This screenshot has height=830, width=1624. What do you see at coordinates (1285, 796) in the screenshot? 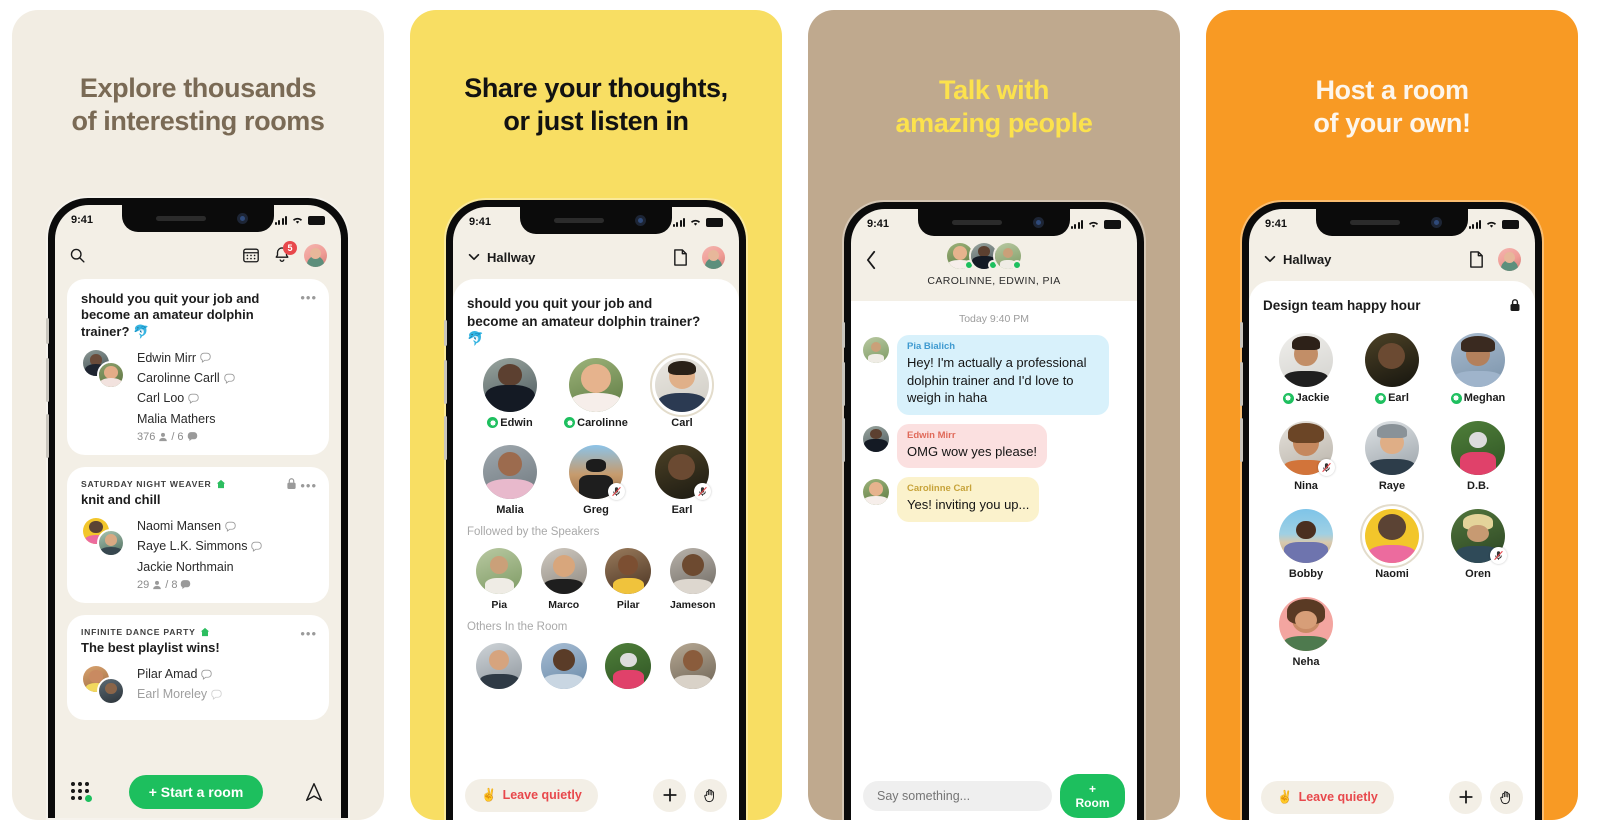
I see `peace-hand-emoji: ✌️` at bounding box center [1285, 796].